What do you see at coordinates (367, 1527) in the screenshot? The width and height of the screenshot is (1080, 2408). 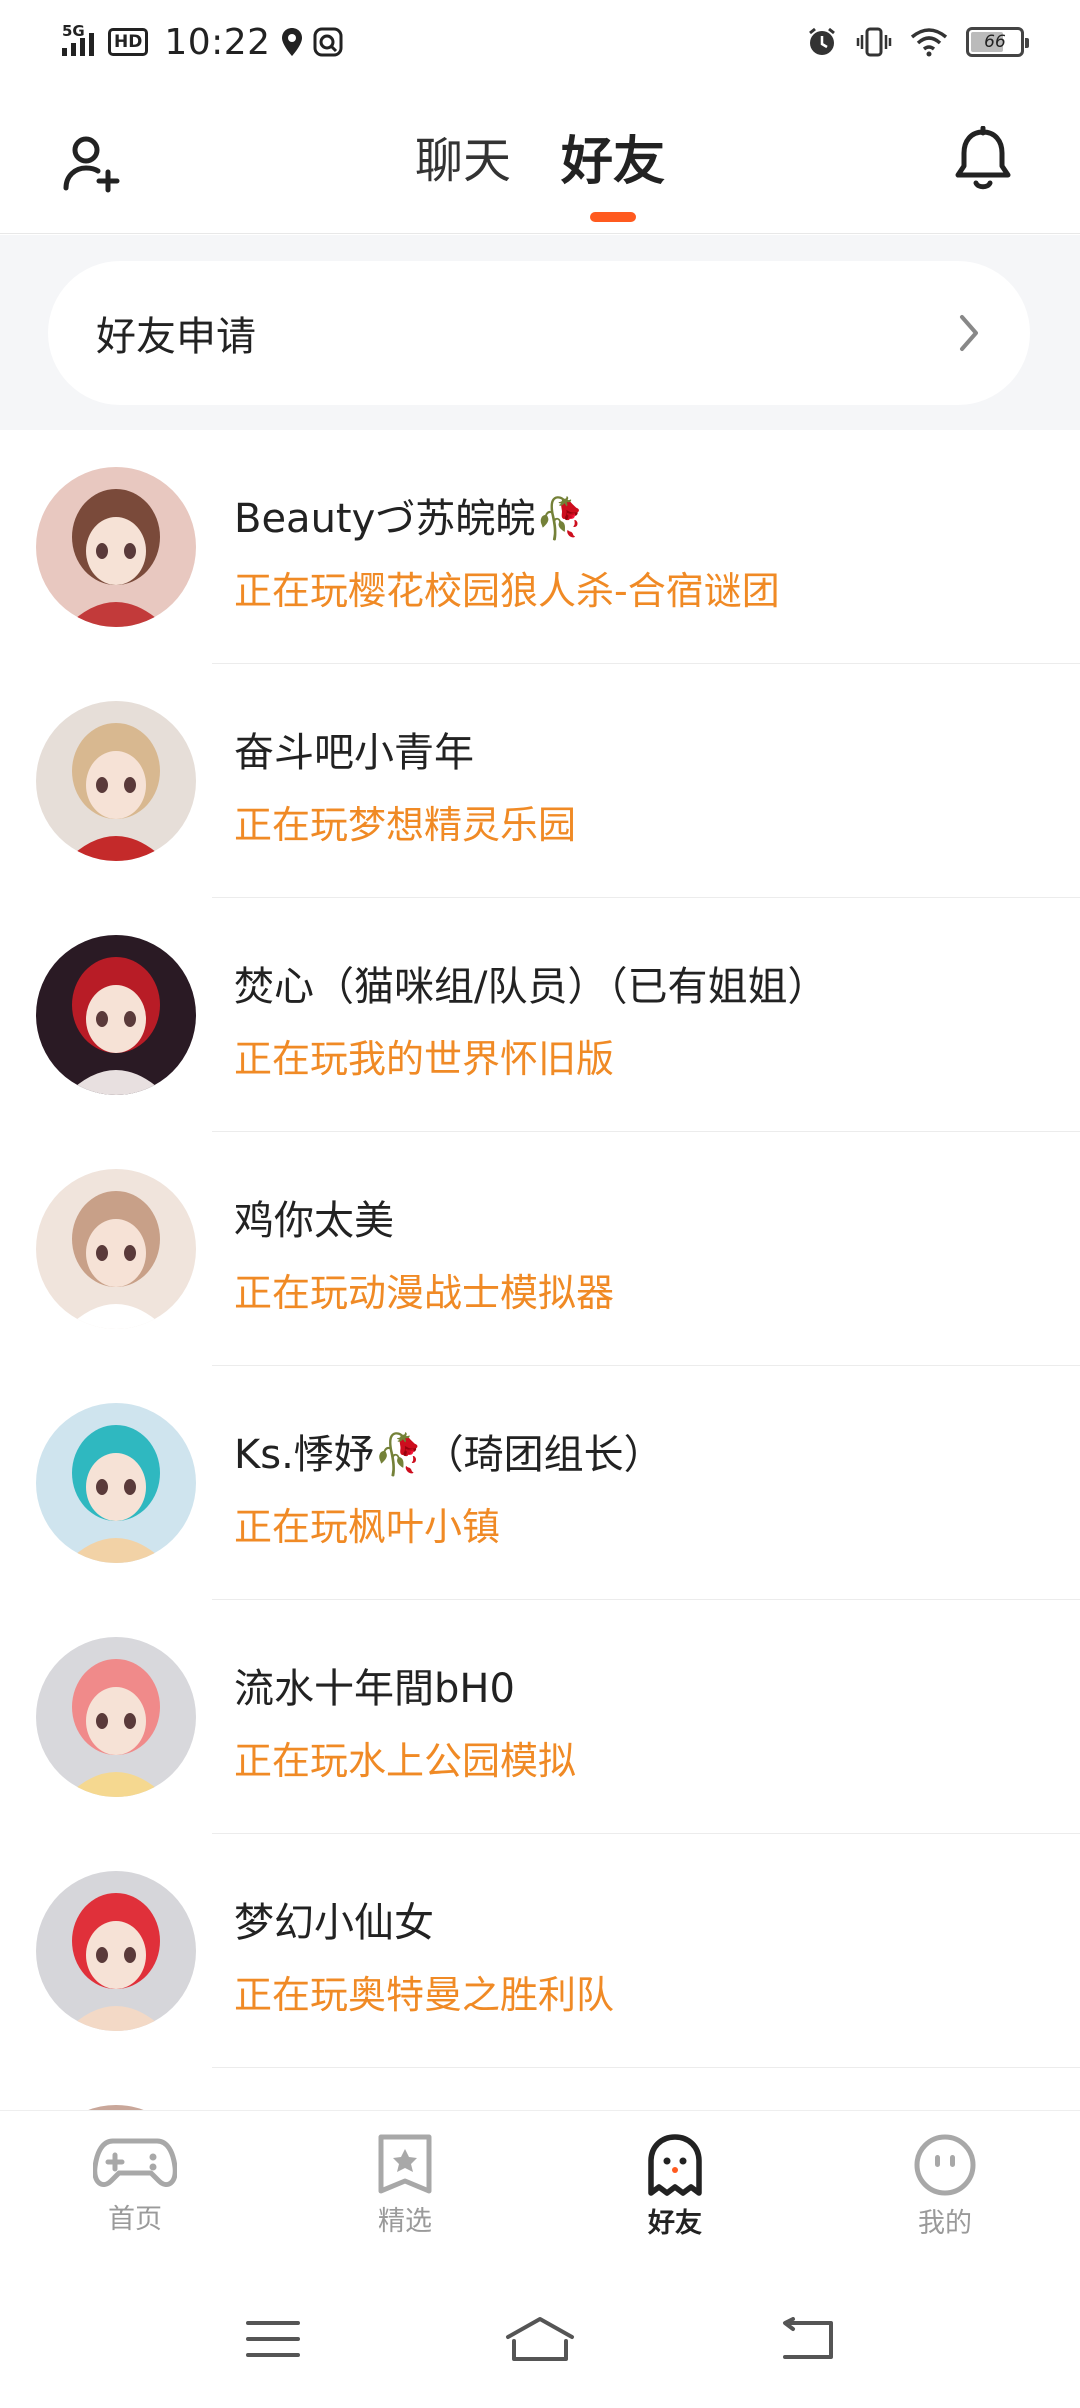 I see `friend-status: 正在玩枫叶小镇` at bounding box center [367, 1527].